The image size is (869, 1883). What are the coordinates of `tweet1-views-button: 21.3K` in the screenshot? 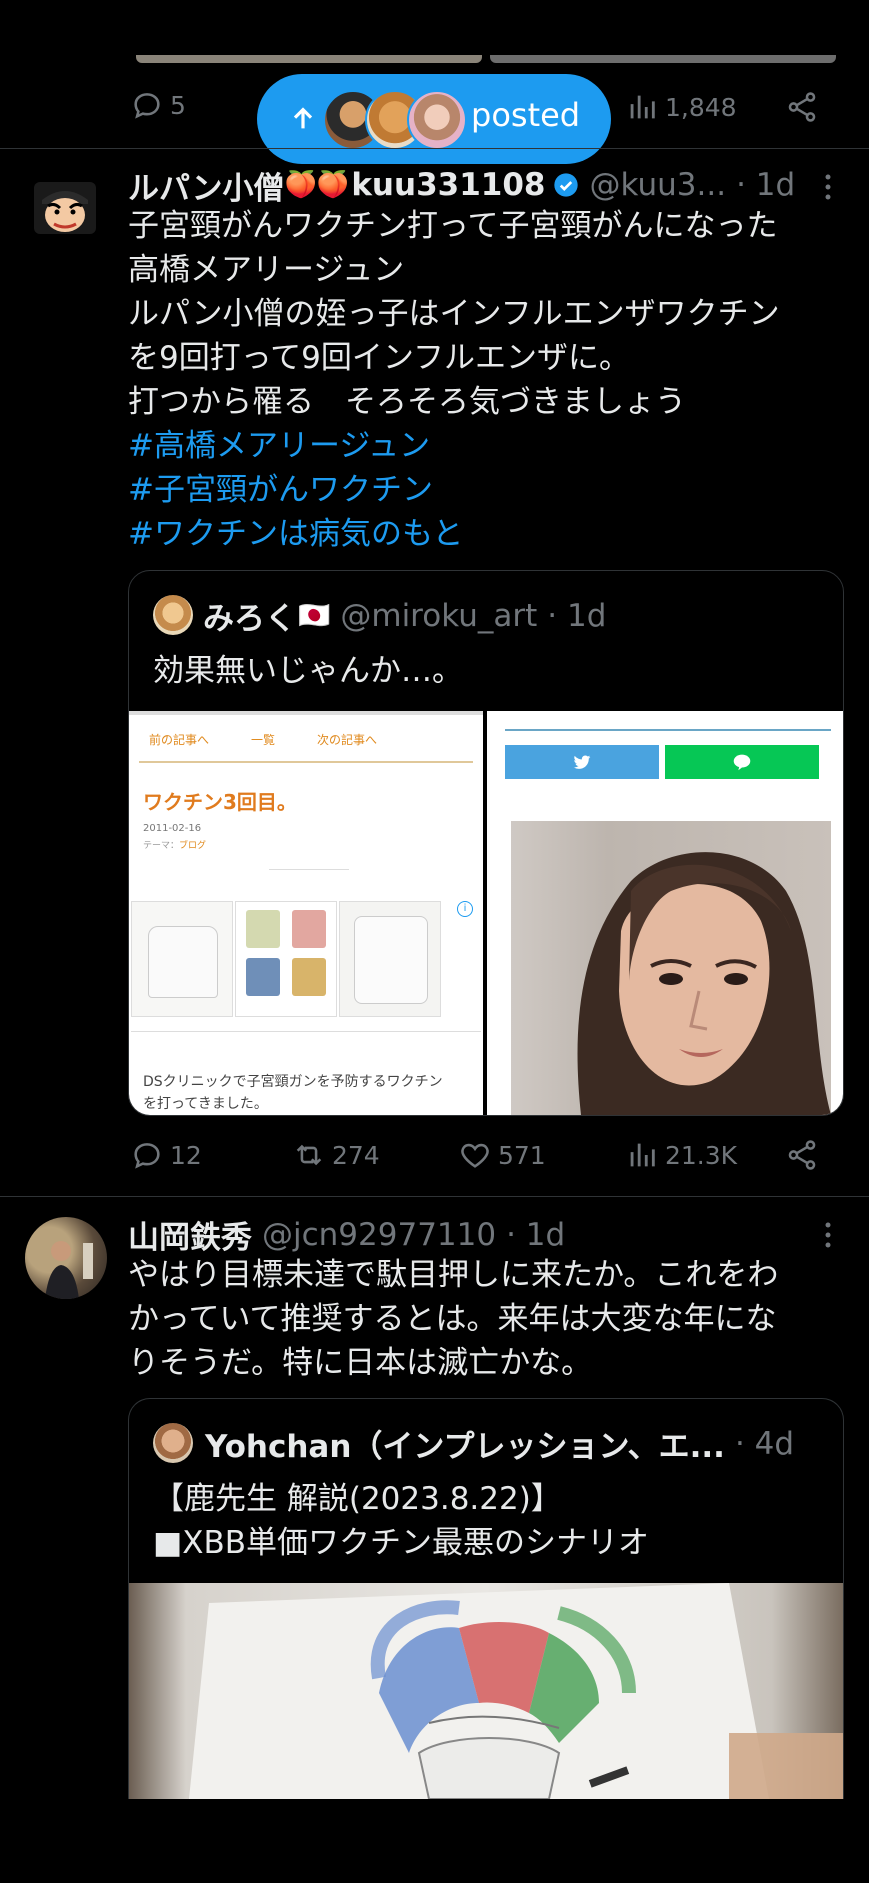 It's located at (681, 1155).